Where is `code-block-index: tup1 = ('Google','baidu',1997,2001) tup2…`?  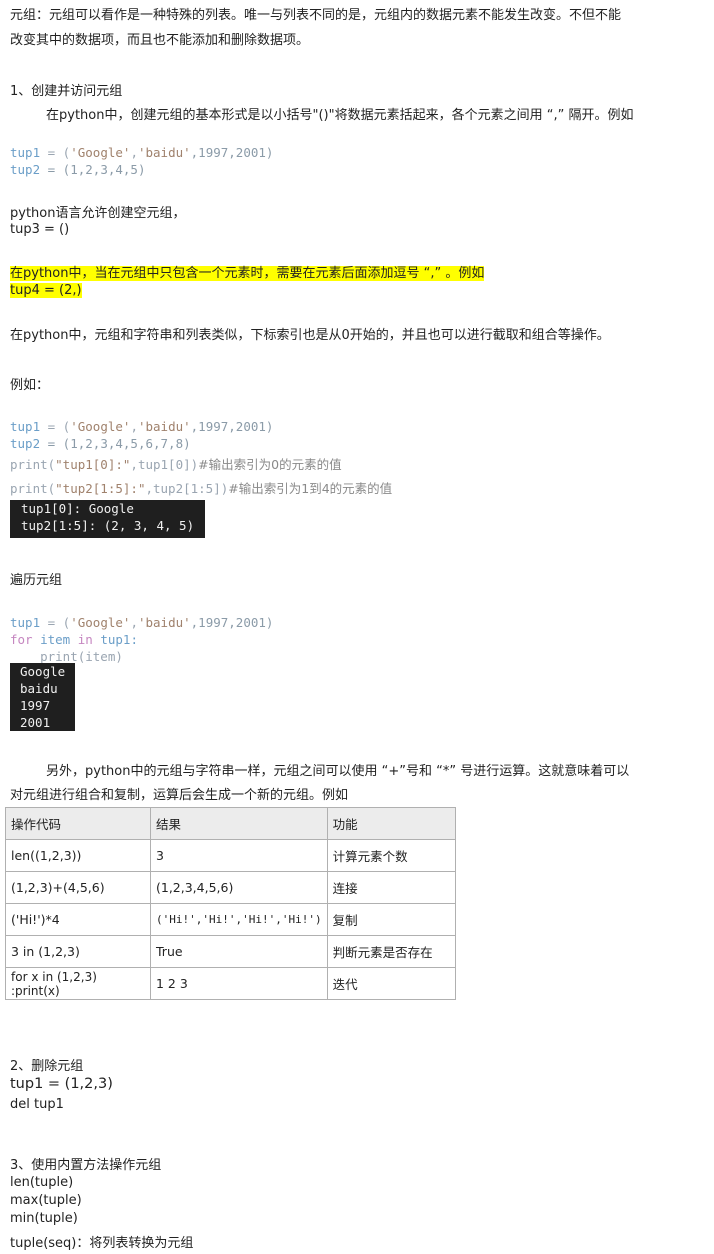 code-block-index: tup1 = ('Google','baidu',1997,2001) tup2… is located at coordinates (142, 435).